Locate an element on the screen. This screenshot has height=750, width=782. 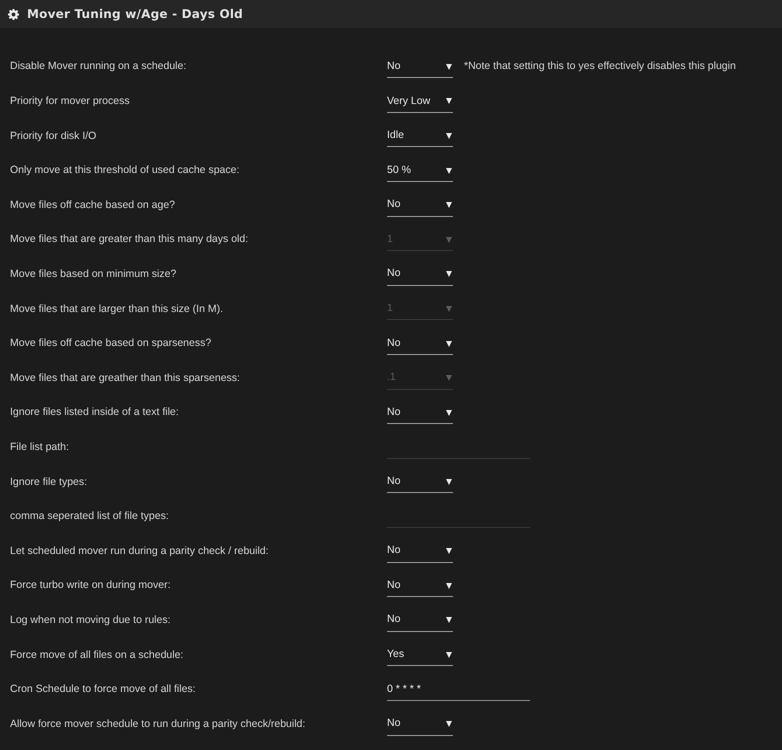
text-field: 0 * * * * is located at coordinates (458, 689).